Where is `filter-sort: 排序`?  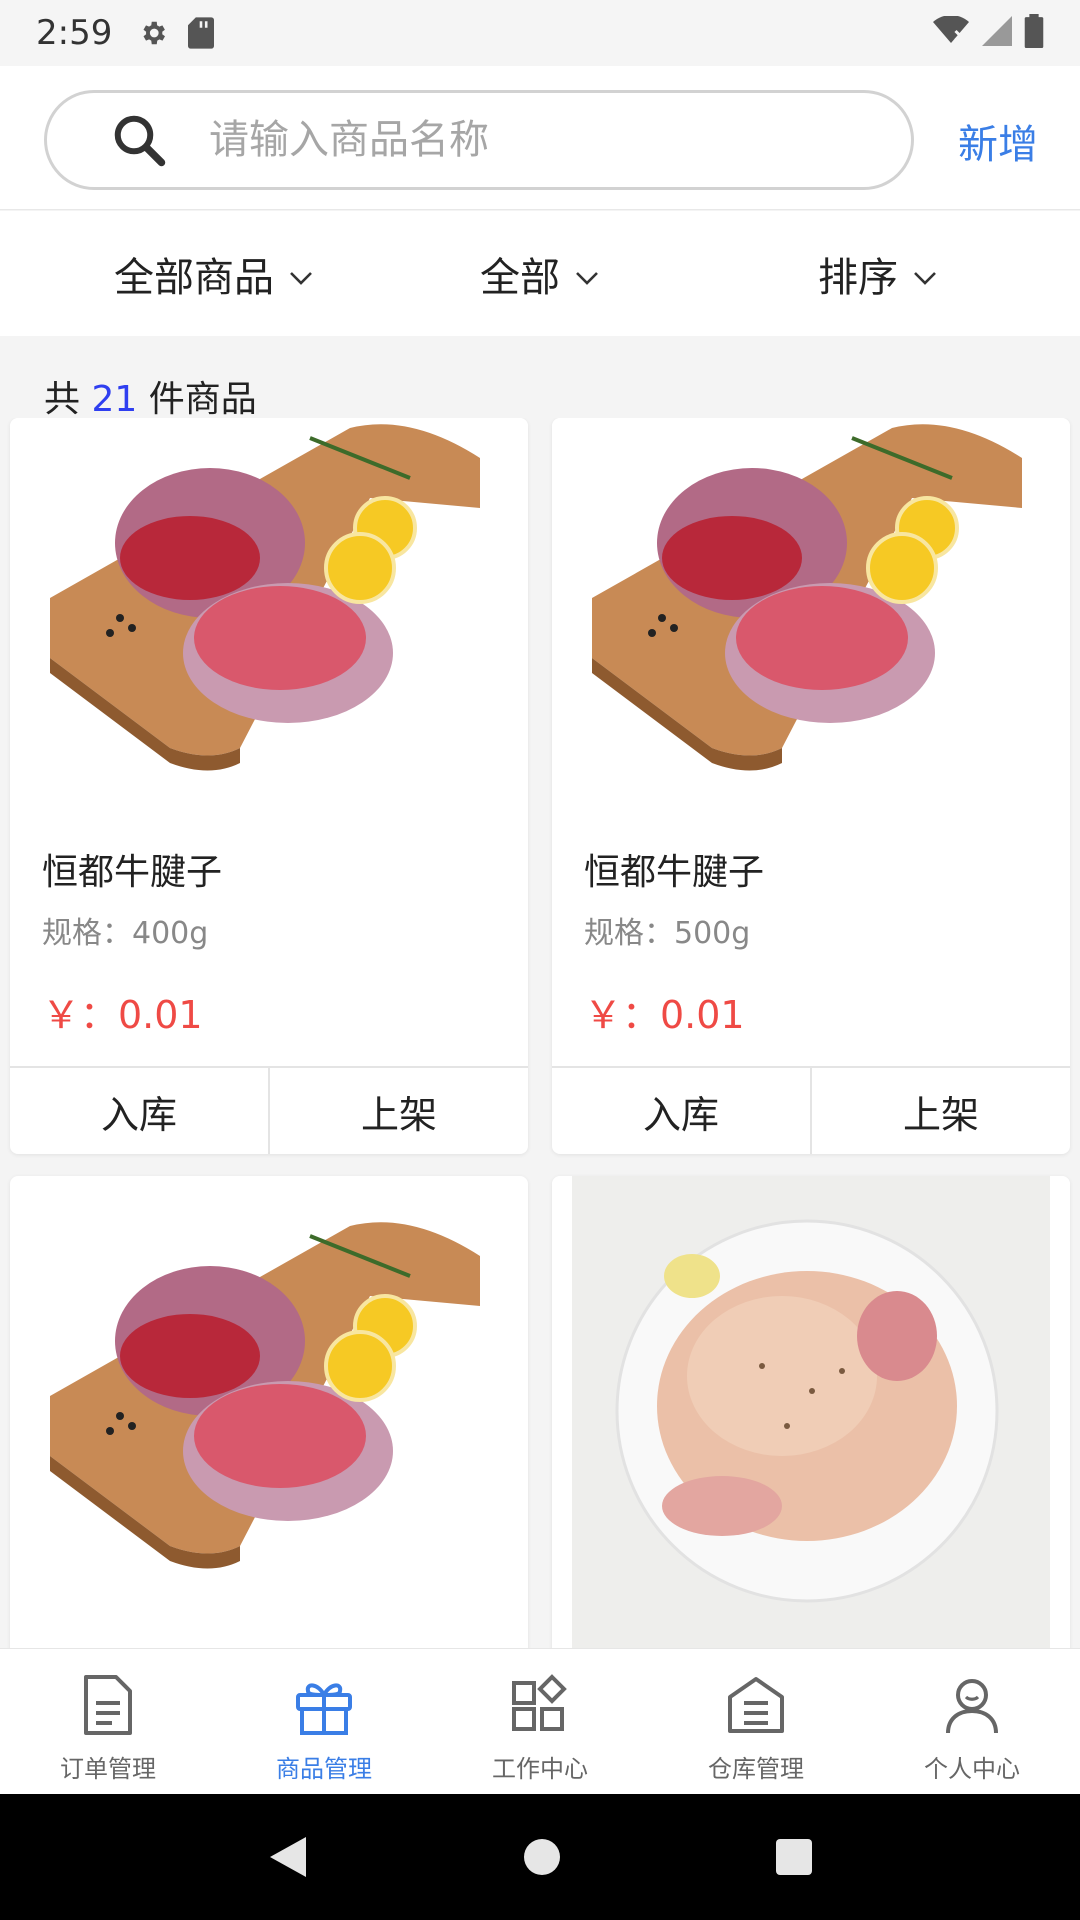 filter-sort: 排序 is located at coordinates (878, 273).